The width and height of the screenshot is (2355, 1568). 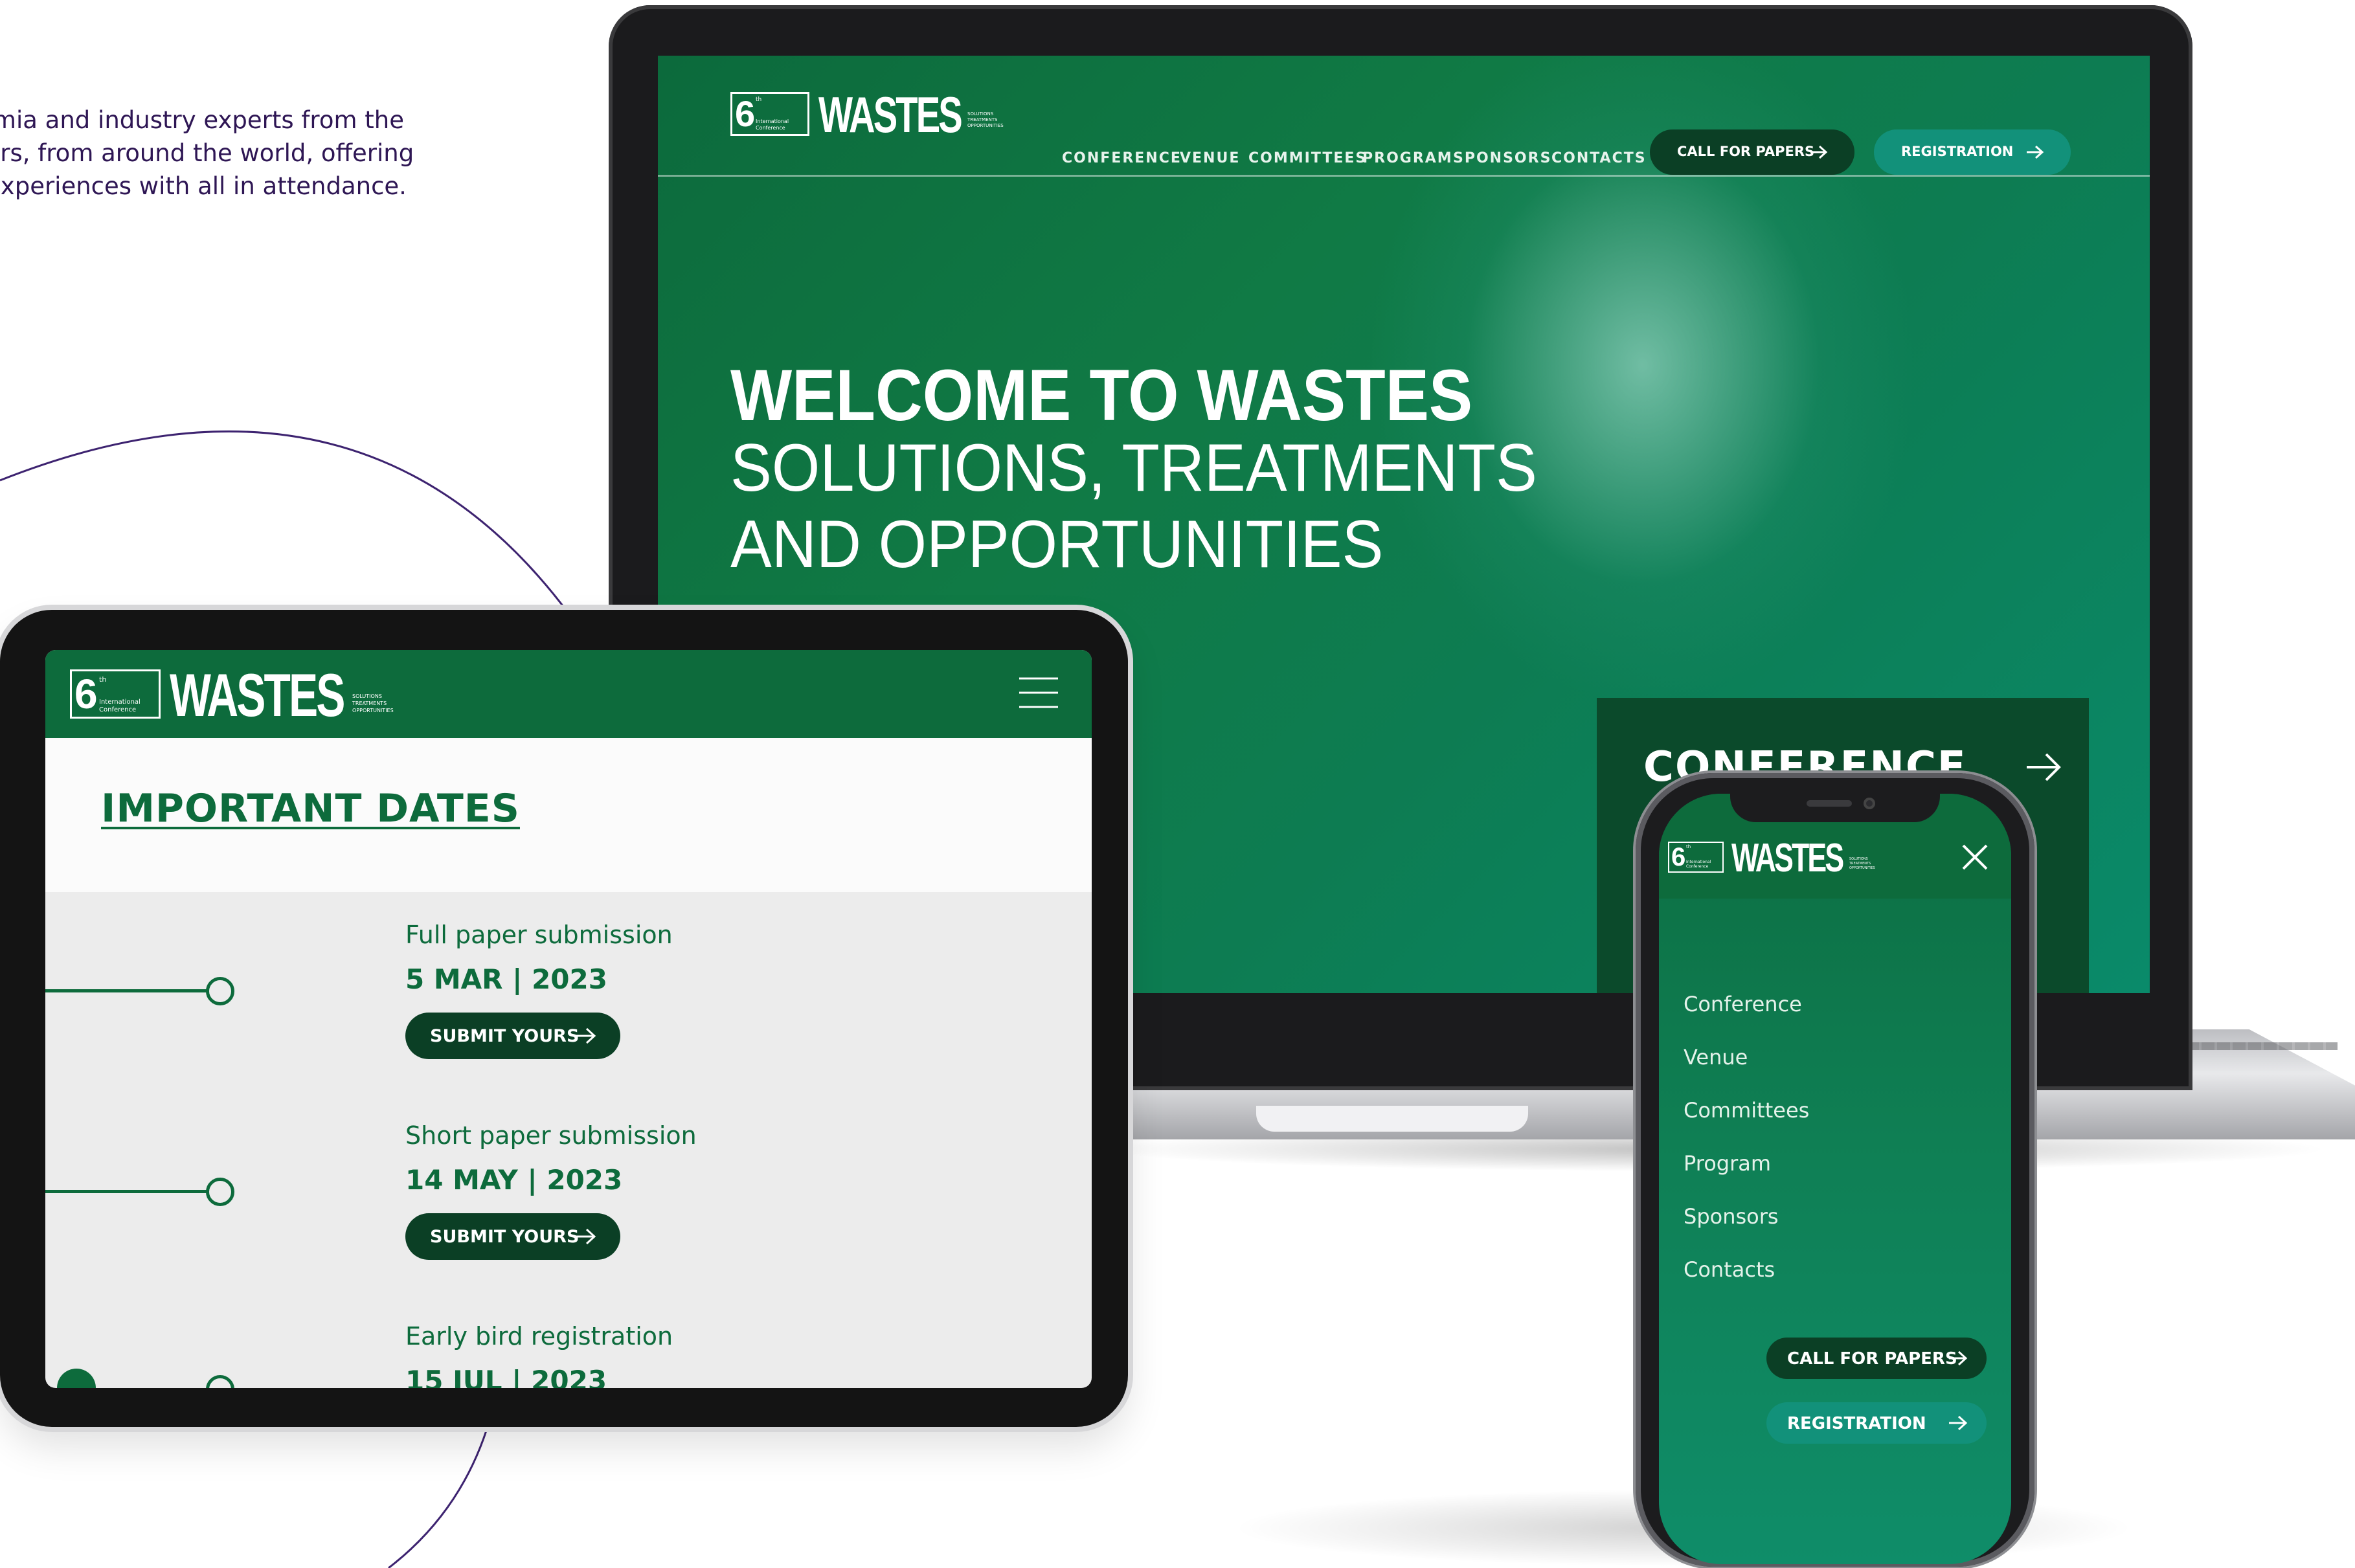 I want to click on phone-speaker, so click(x=1829, y=803).